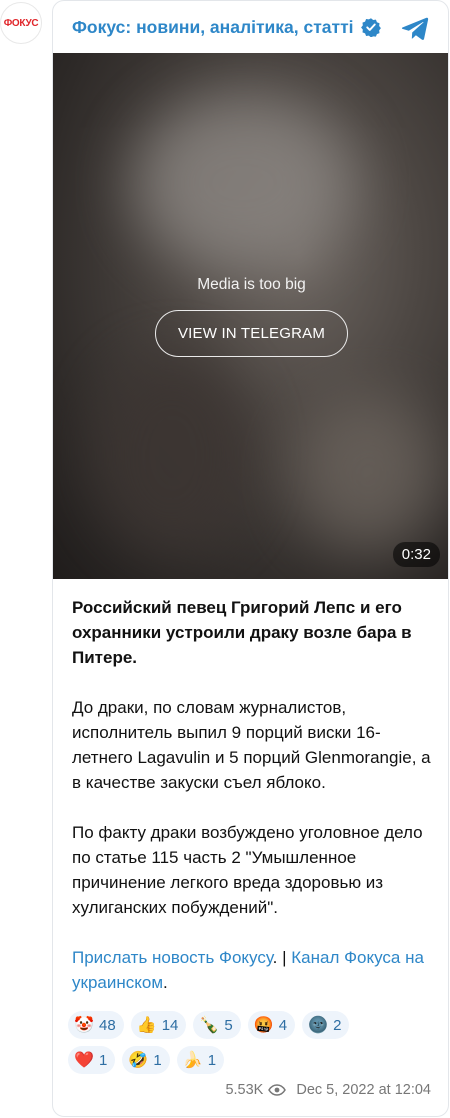 This screenshot has height=1118, width=450. What do you see at coordinates (192, 1060) in the screenshot?
I see `banana-emoji-icon: 🍌` at bounding box center [192, 1060].